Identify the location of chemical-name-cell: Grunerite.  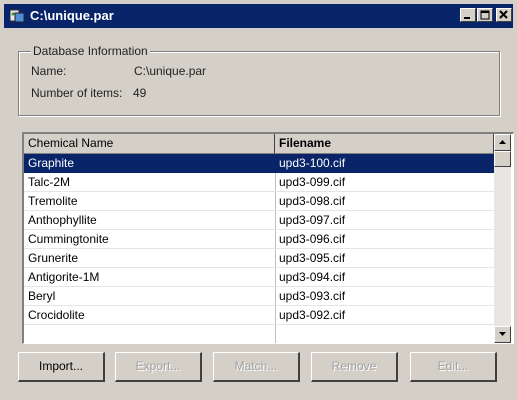
(53, 258).